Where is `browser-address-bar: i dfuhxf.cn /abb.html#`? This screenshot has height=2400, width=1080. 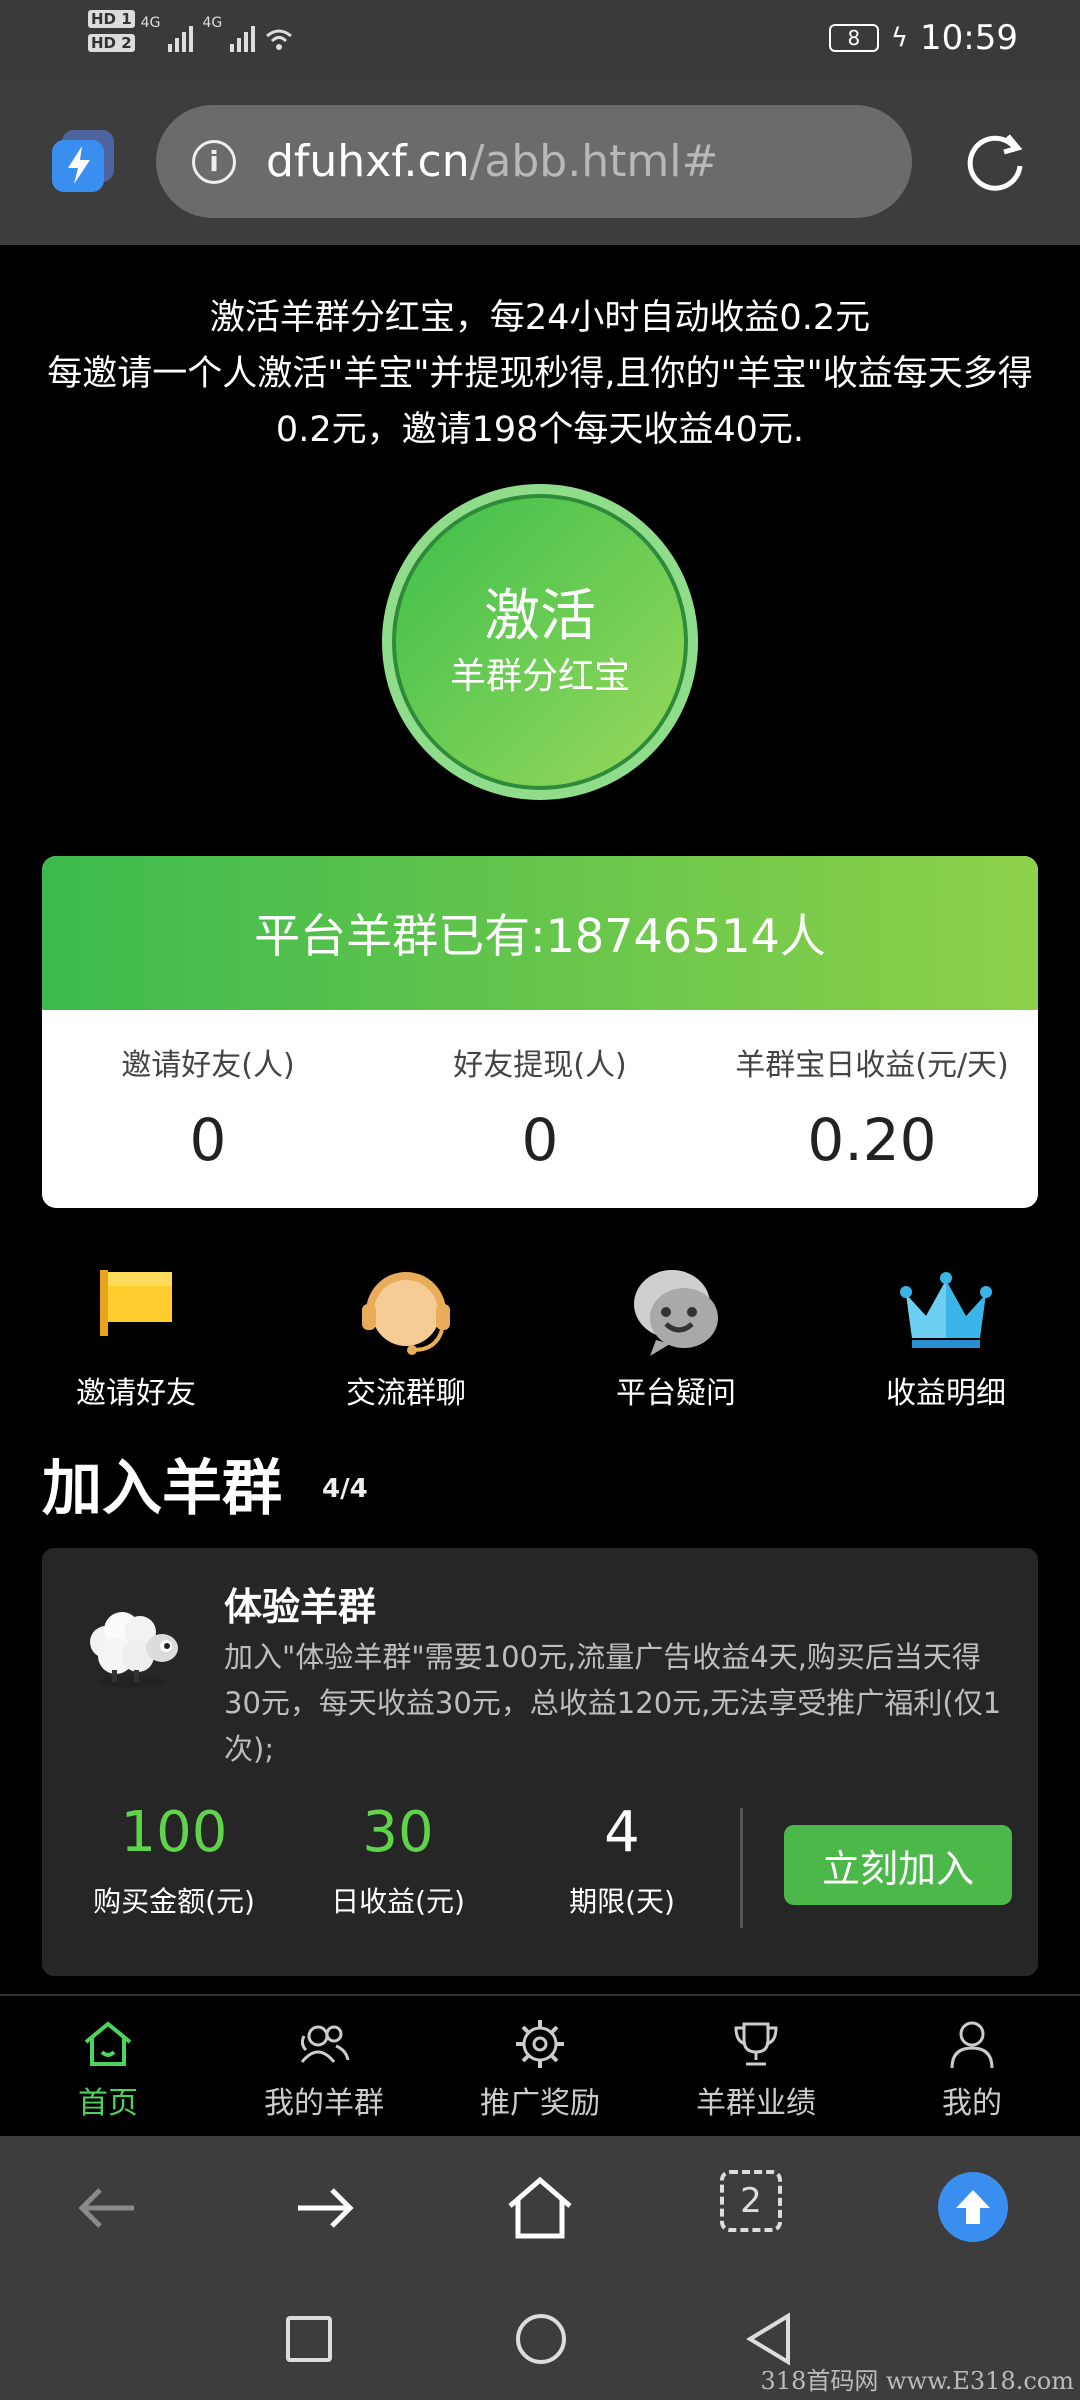 browser-address-bar: i dfuhxf.cn /abb.html# is located at coordinates (540, 162).